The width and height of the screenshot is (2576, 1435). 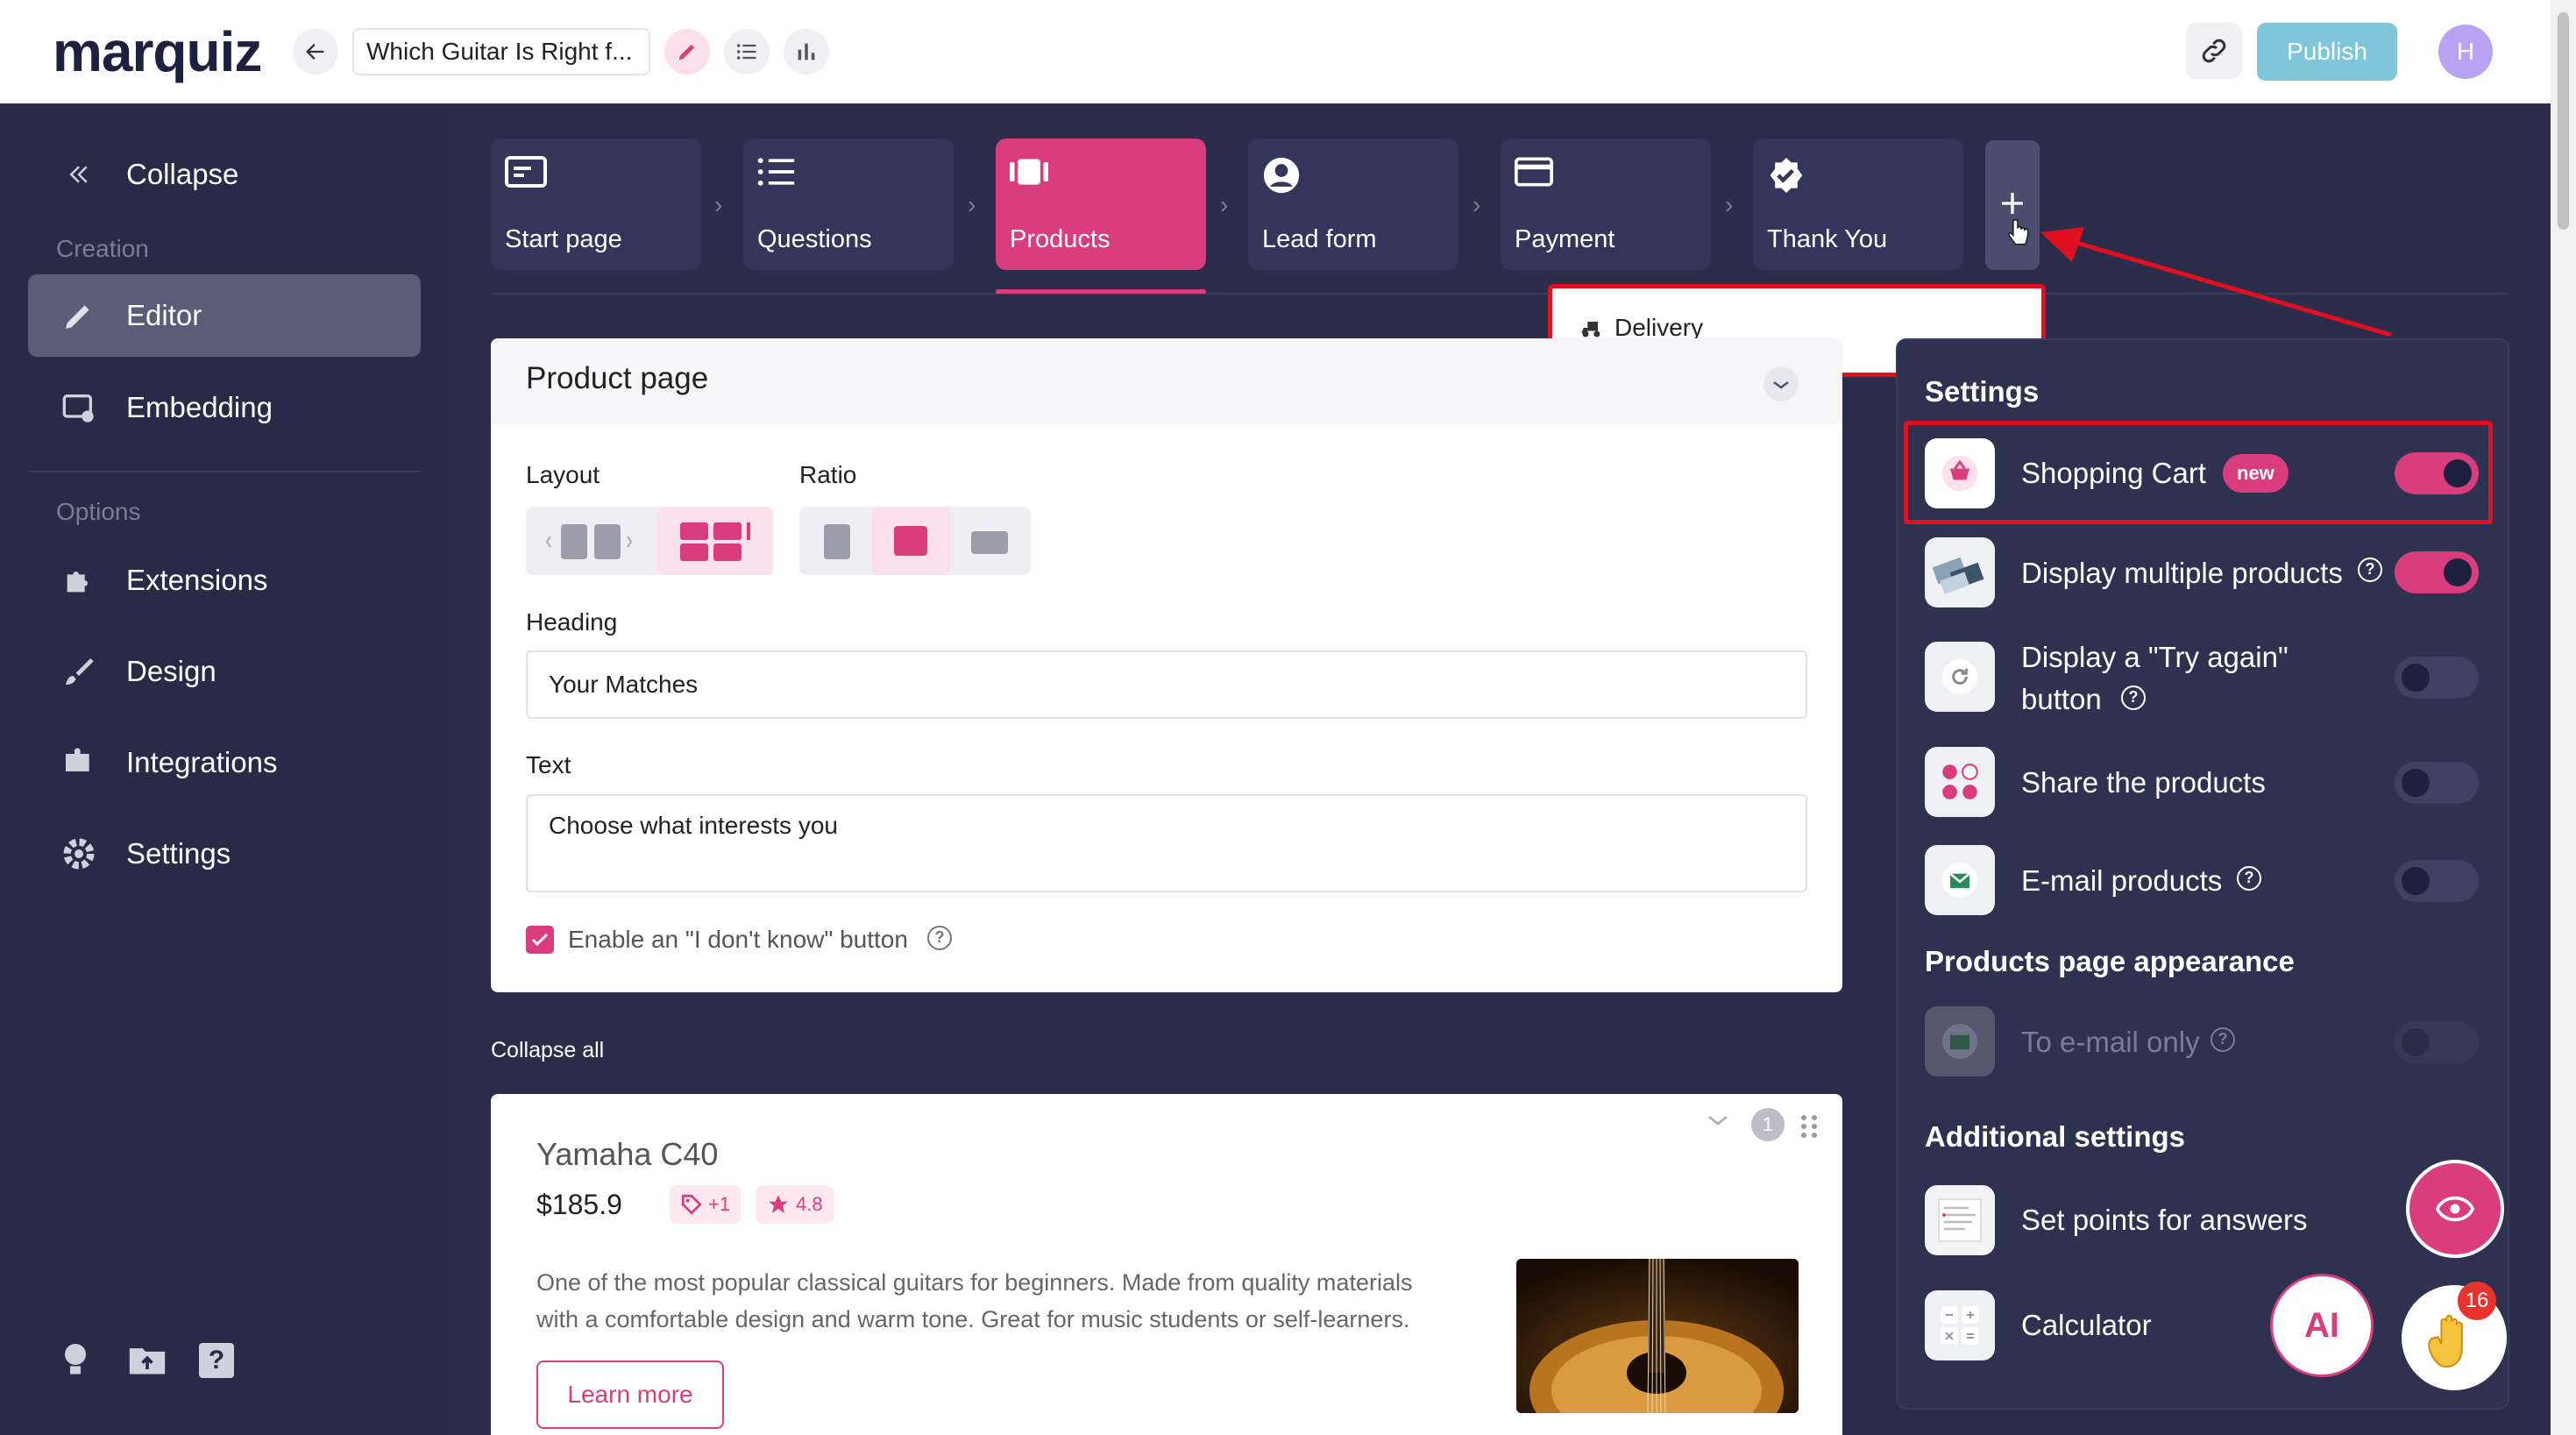 What do you see at coordinates (2019, 232) in the screenshot?
I see `hand-cursor-icon` at bounding box center [2019, 232].